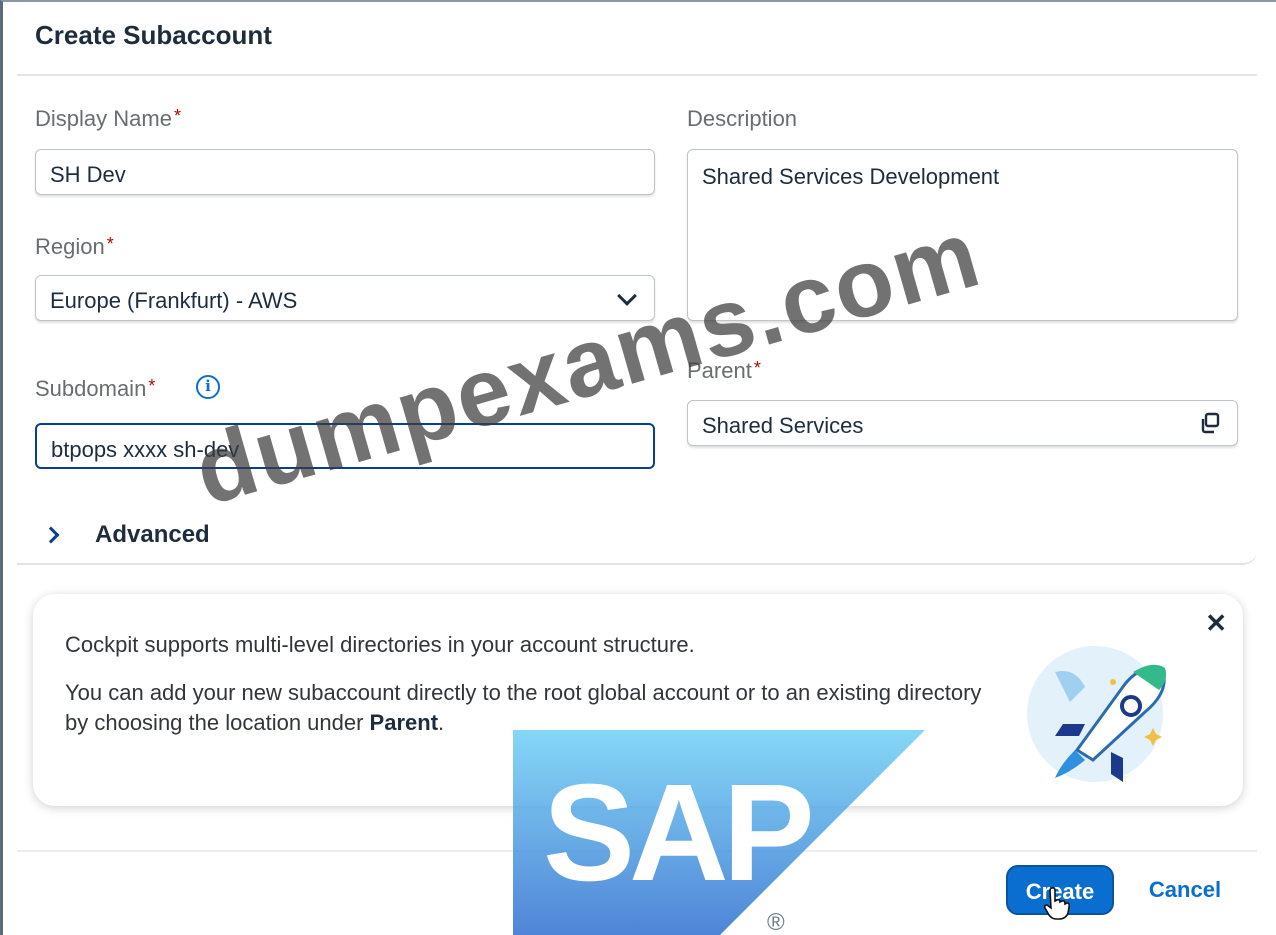 The image size is (1276, 935). I want to click on hand-cursor-icon, so click(1057, 903).